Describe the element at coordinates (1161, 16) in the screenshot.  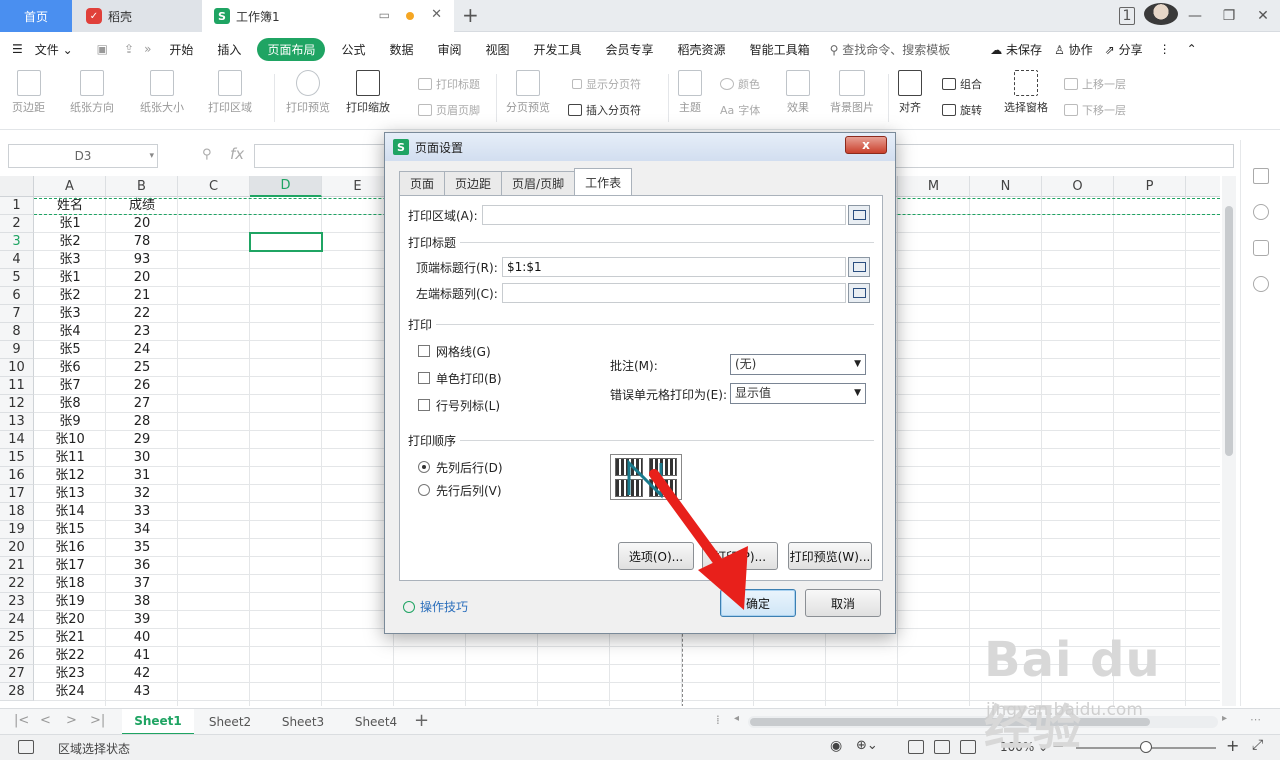
I see `user-avatar` at that location.